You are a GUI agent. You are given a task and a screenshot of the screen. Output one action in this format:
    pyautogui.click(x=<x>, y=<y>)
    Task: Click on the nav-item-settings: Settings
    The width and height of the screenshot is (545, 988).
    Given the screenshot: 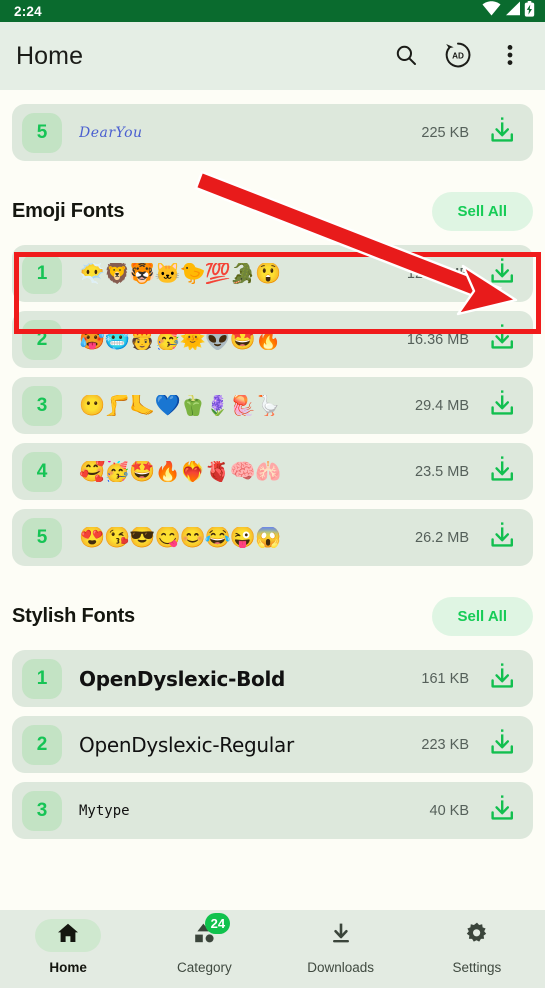 What is the action you would take?
    pyautogui.click(x=477, y=947)
    